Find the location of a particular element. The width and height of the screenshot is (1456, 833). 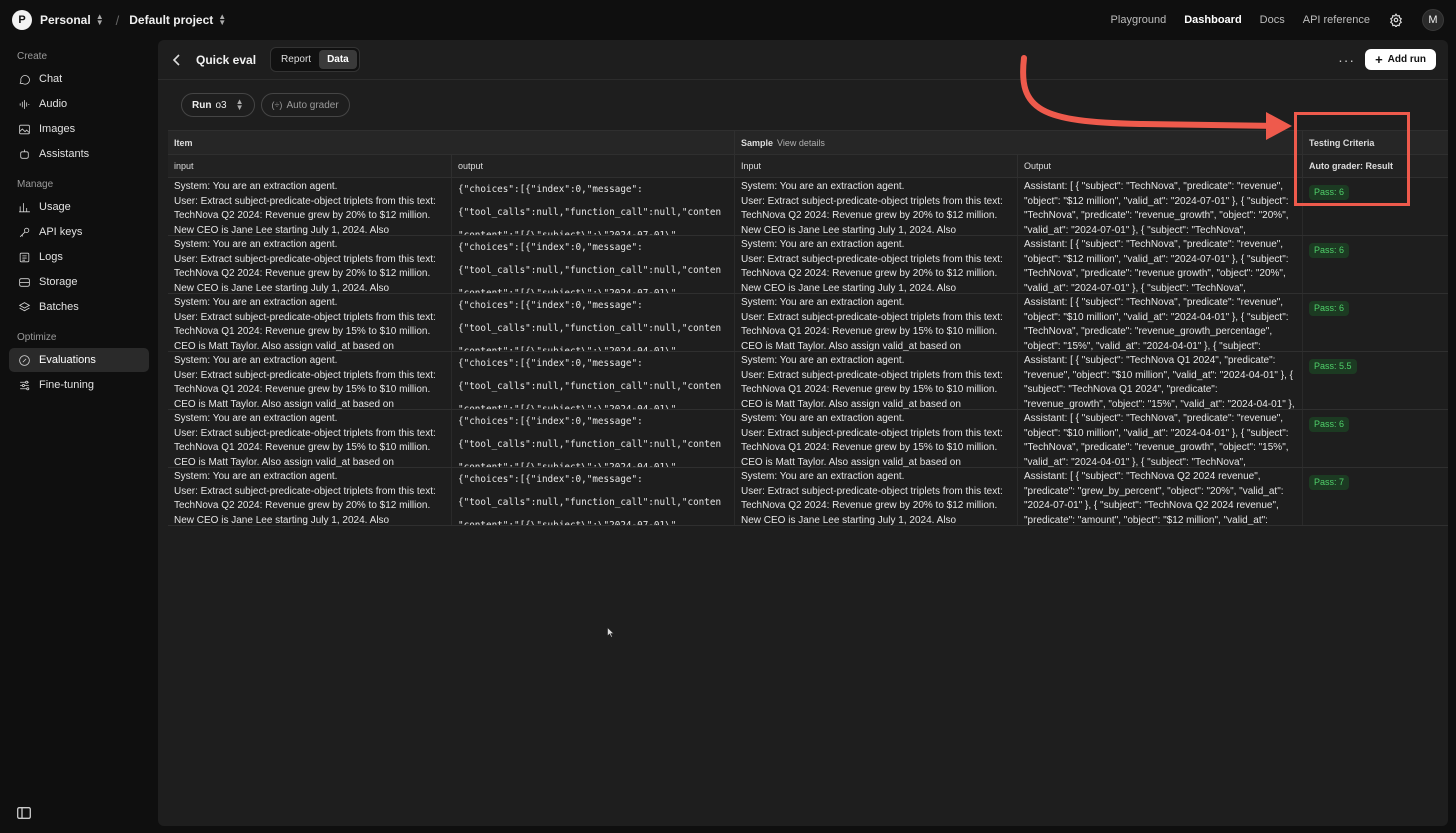

page-title: Quick eval is located at coordinates (226, 59).